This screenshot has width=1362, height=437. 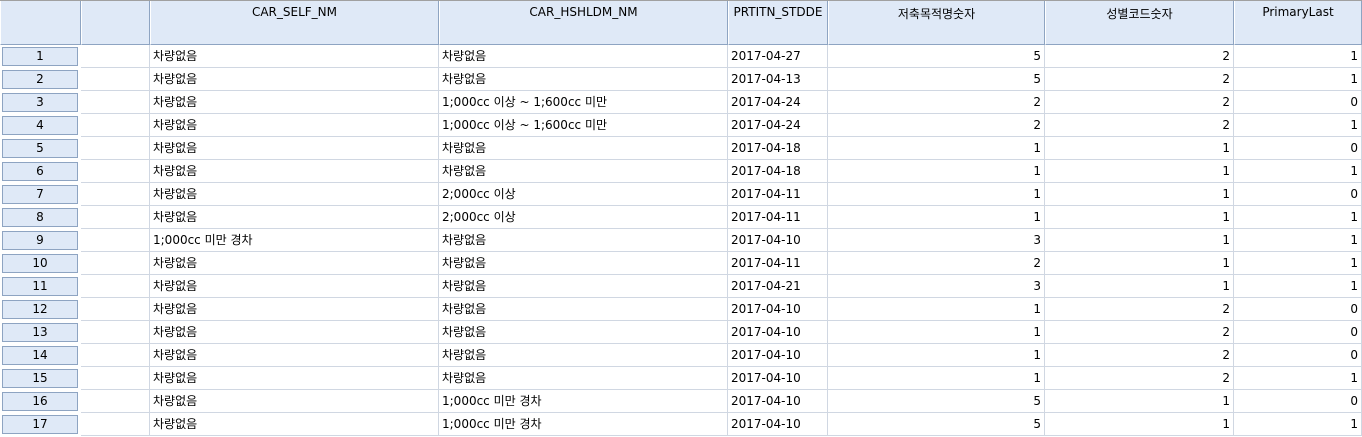 I want to click on select-all-corner, so click(x=40, y=23).